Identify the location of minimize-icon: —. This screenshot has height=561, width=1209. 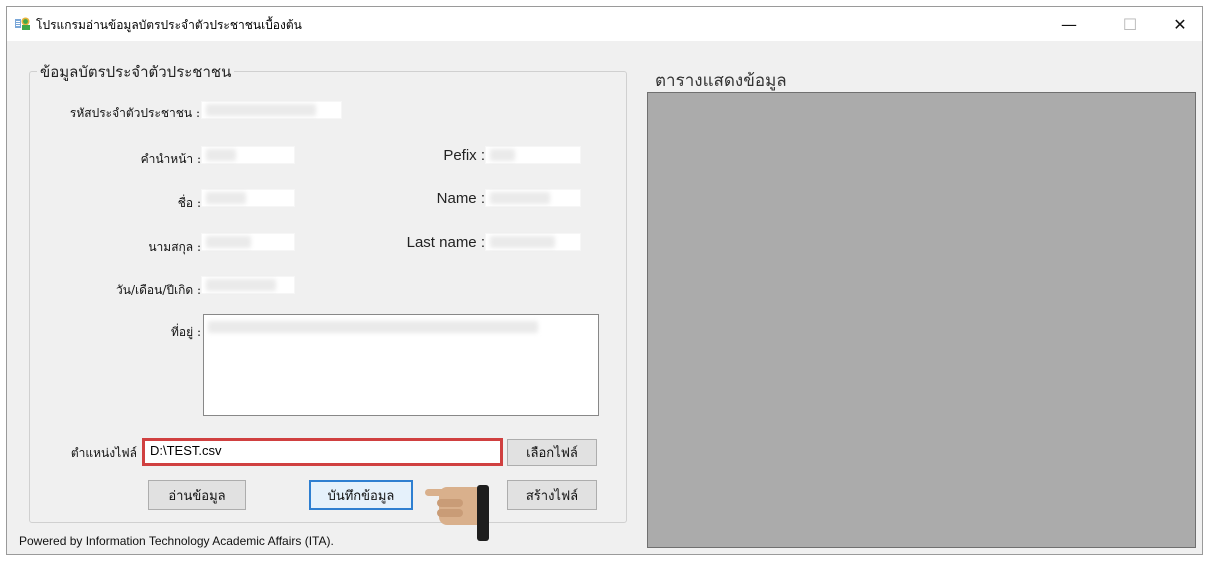
(1069, 24).